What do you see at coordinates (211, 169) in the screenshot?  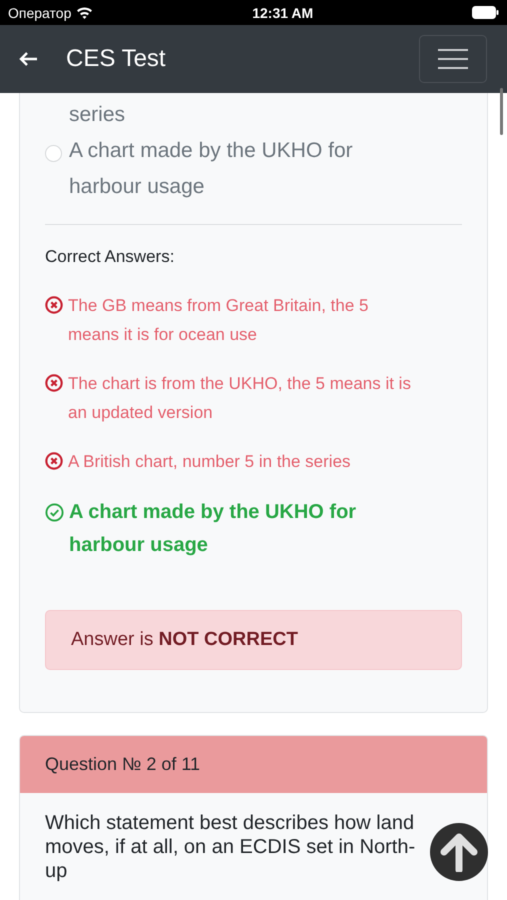 I see `option-text: A chart made by the UKHO for harbour usage` at bounding box center [211, 169].